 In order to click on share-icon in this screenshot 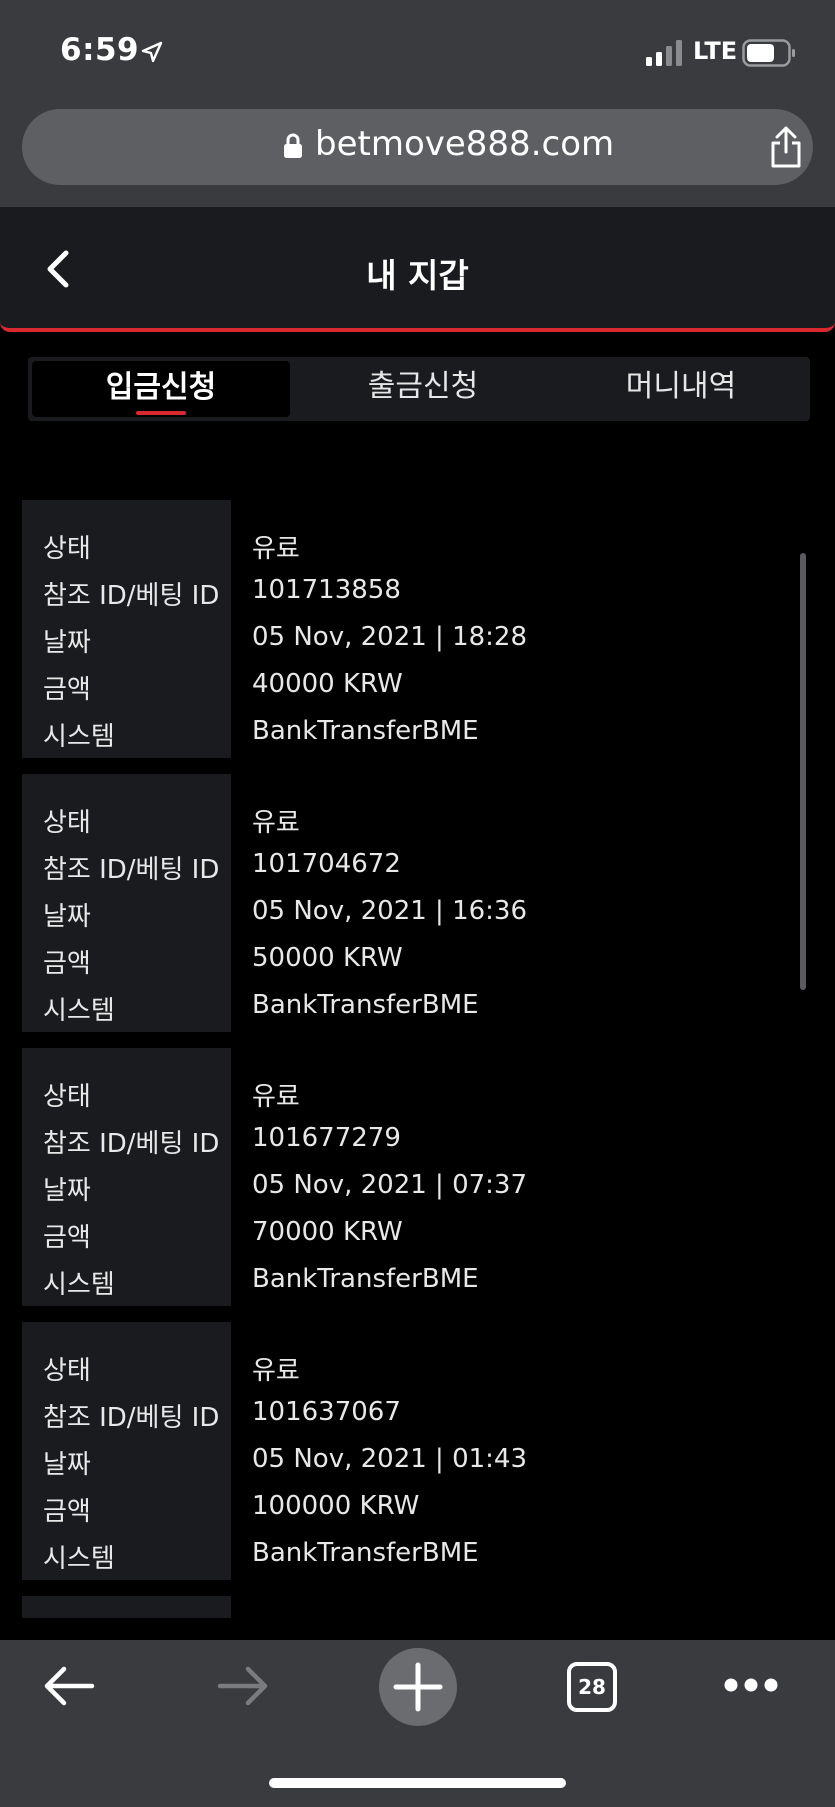, I will do `click(786, 147)`.